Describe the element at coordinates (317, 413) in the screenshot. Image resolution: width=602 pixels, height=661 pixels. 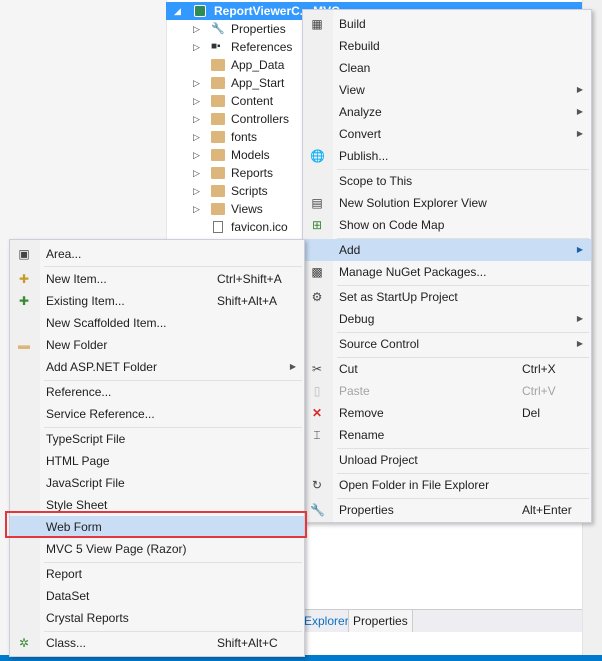
I see `remove-x-icon: ✕` at that location.